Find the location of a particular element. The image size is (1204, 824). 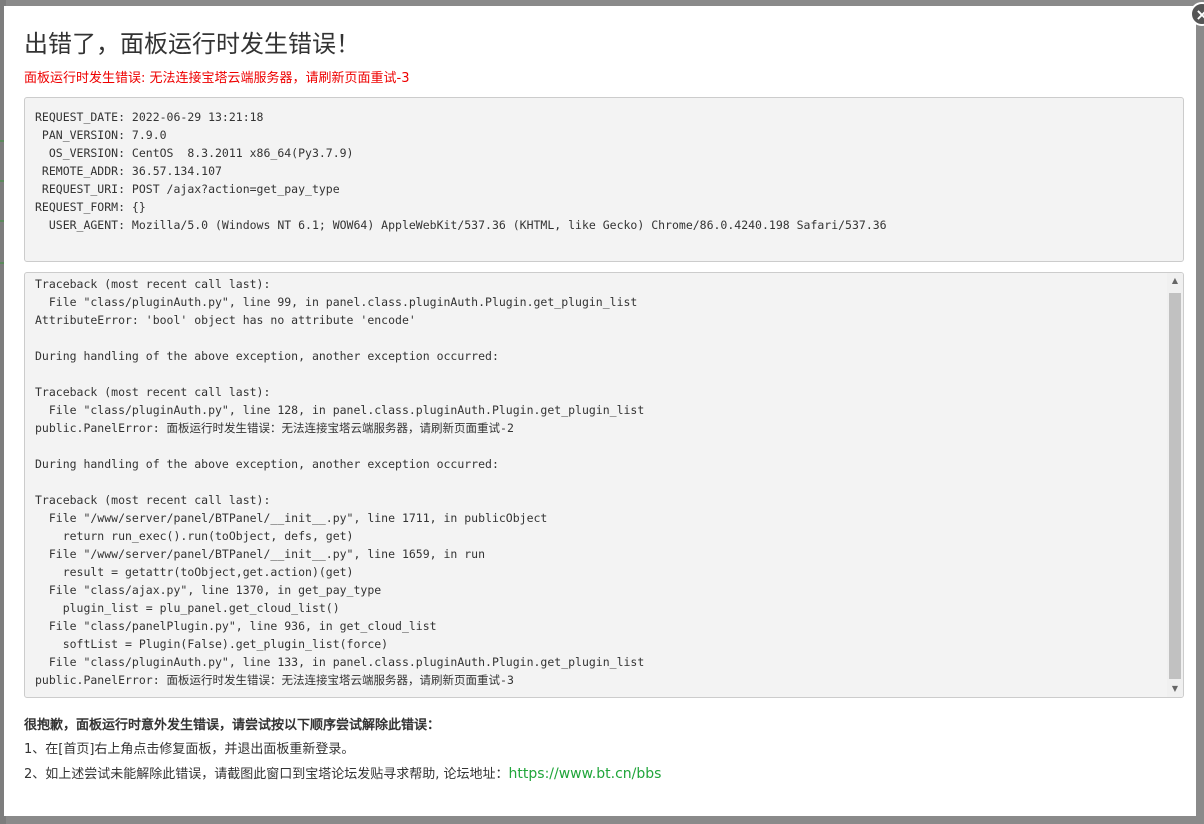

scrollbar-thumb is located at coordinates (1175, 486).